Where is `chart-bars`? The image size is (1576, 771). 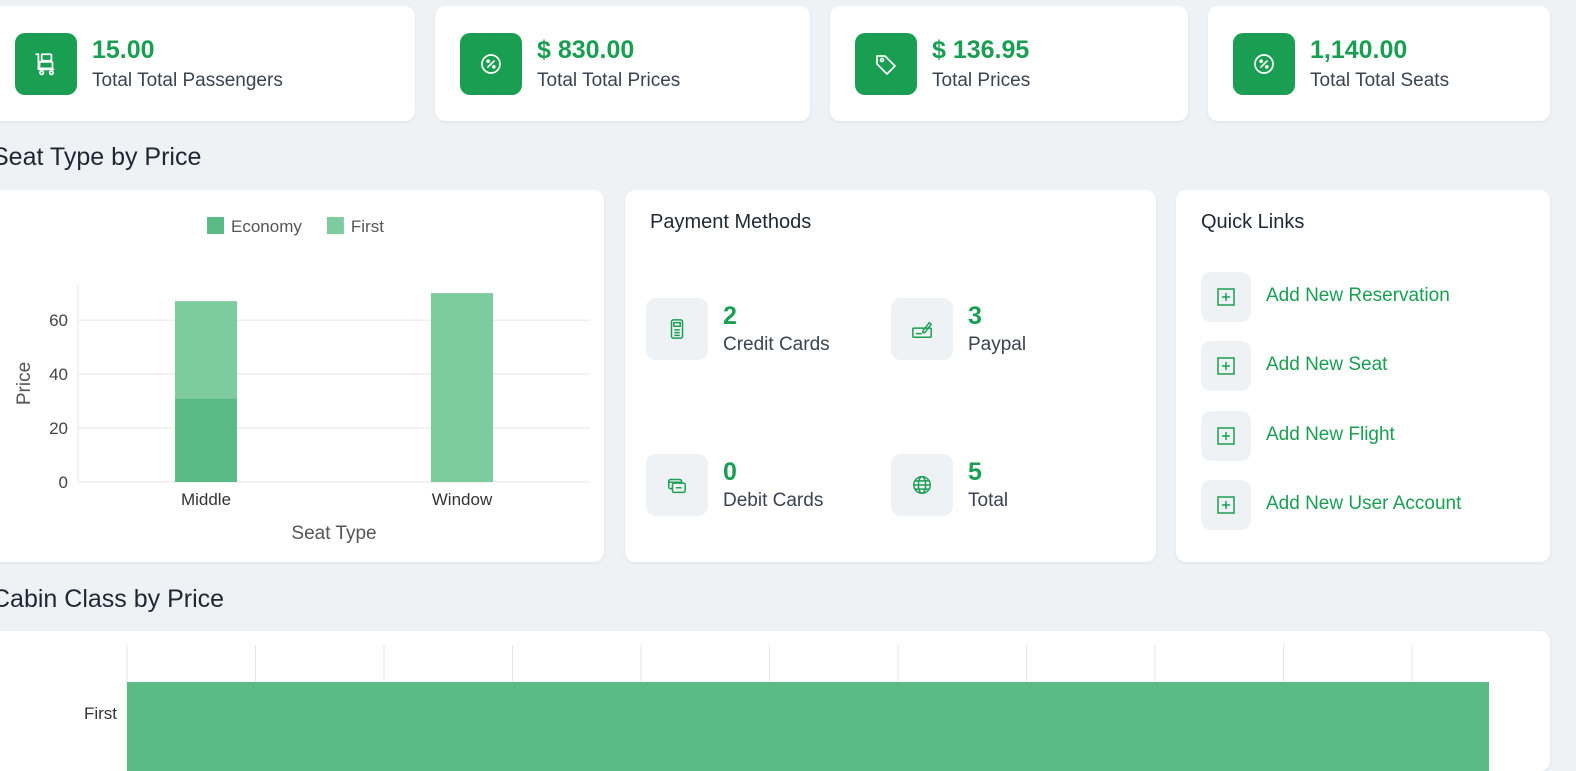
chart-bars is located at coordinates (334, 387).